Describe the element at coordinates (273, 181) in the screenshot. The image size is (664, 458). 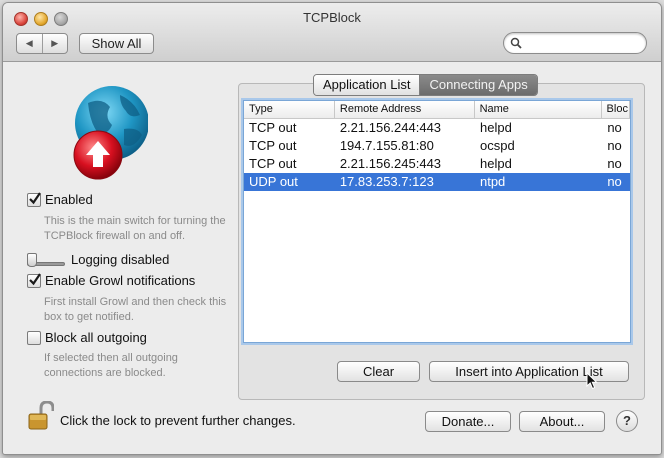
I see `cell-type: UDP out` at that location.